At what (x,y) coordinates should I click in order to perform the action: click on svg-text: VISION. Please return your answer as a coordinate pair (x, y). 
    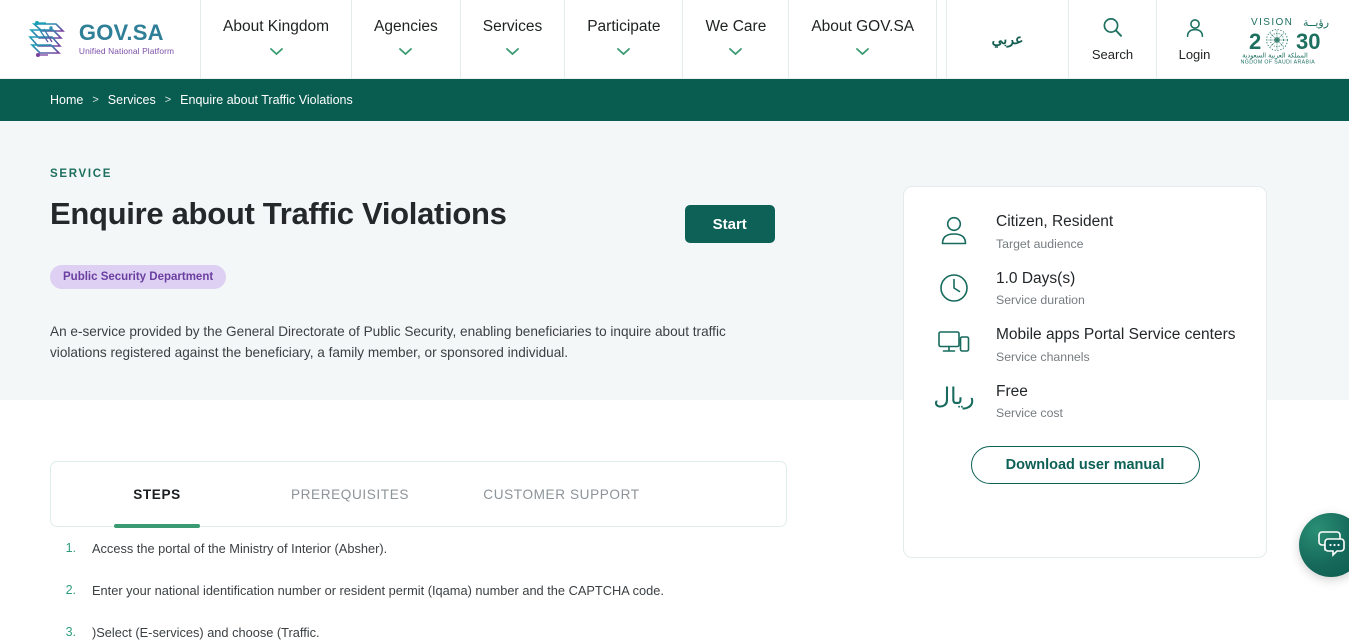
    Looking at the image, I should click on (1272, 22).